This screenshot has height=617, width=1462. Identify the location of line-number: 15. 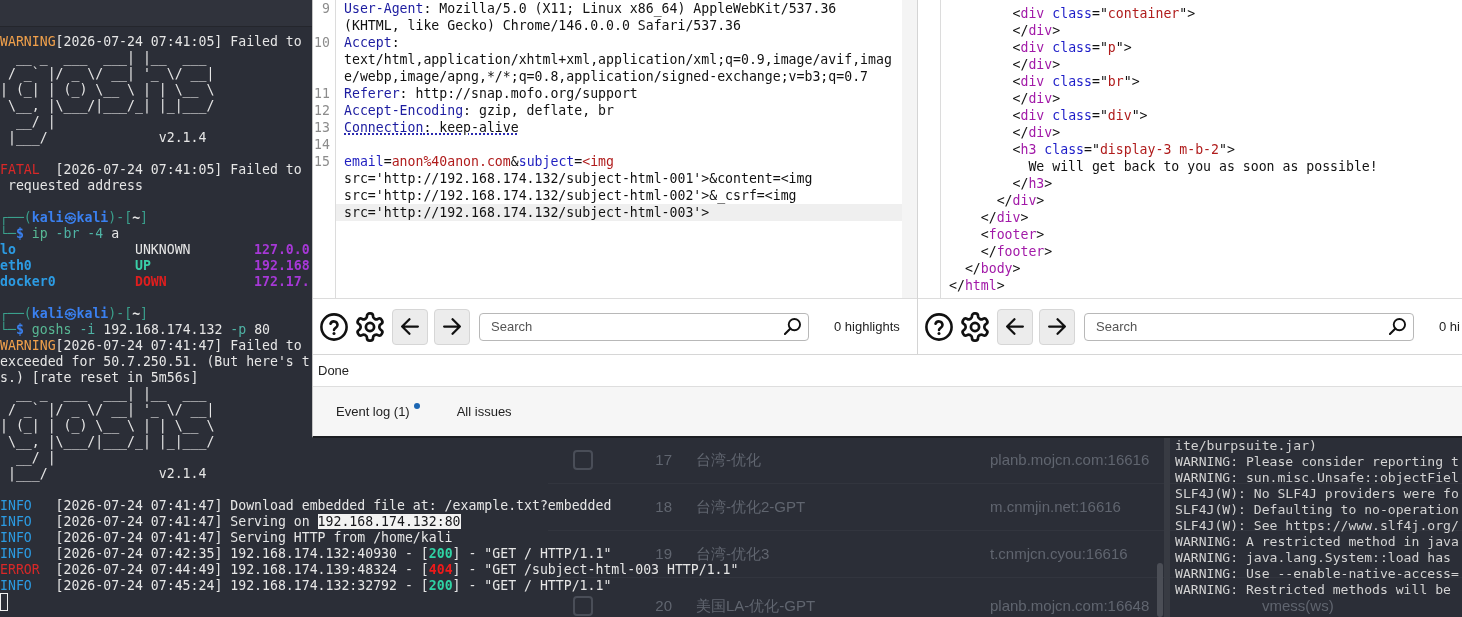
(322, 161).